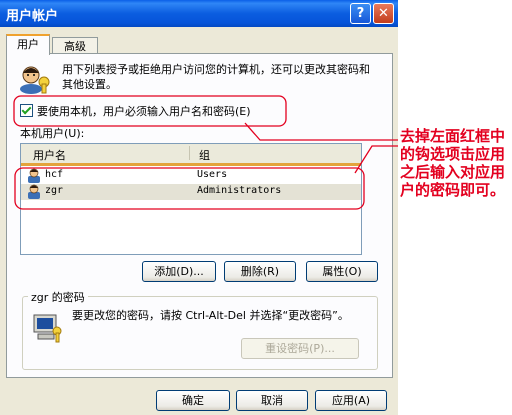 Image resolution: width=512 pixels, height=415 pixels. I want to click on user-row-highlight-box, so click(189, 188).